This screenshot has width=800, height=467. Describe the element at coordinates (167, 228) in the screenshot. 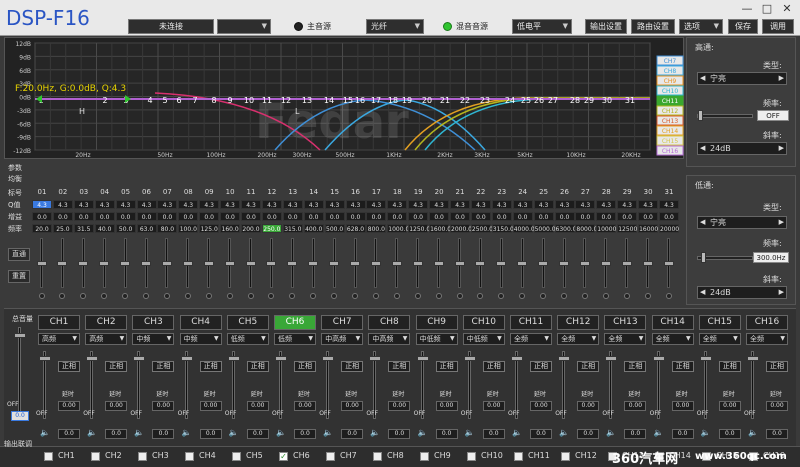

I see `band-freq-value: 80.0` at that location.